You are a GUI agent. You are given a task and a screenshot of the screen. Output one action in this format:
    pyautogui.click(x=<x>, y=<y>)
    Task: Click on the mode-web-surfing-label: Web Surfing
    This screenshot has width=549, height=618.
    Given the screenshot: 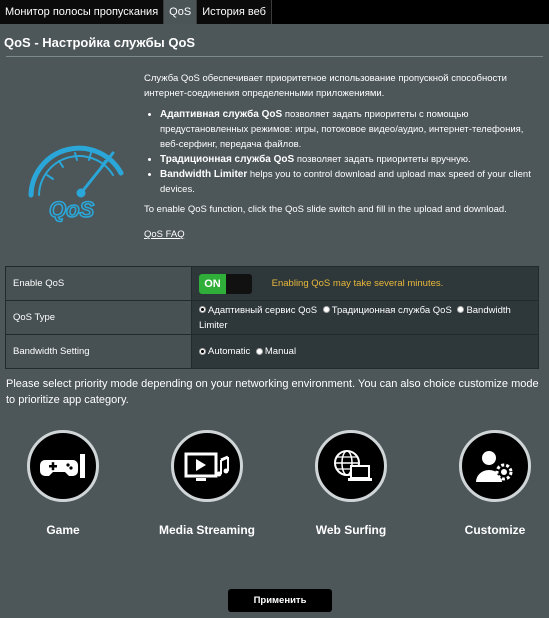 What is the action you would take?
    pyautogui.click(x=351, y=530)
    